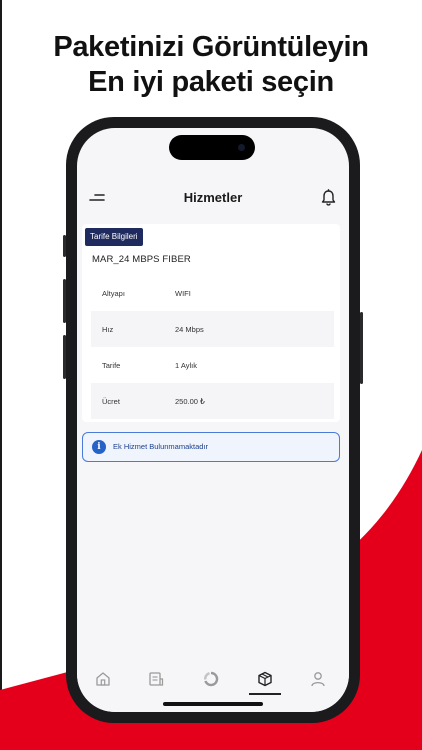  Describe the element at coordinates (103, 679) in the screenshot. I see `home-icon` at that location.